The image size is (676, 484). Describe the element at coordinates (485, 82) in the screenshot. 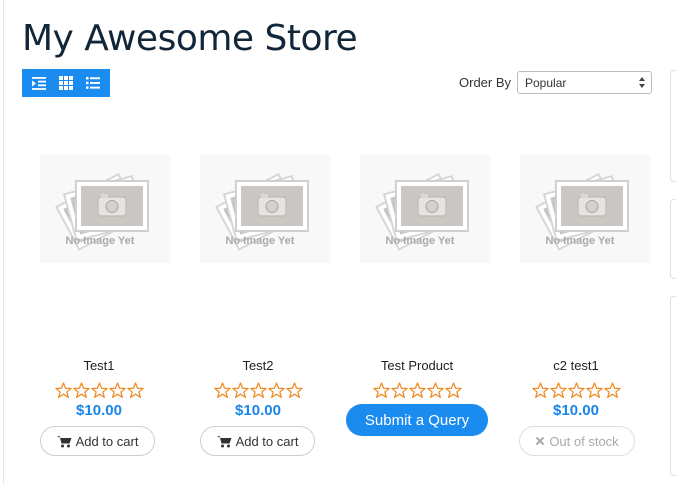

I see `order-by-label: Order By` at that location.